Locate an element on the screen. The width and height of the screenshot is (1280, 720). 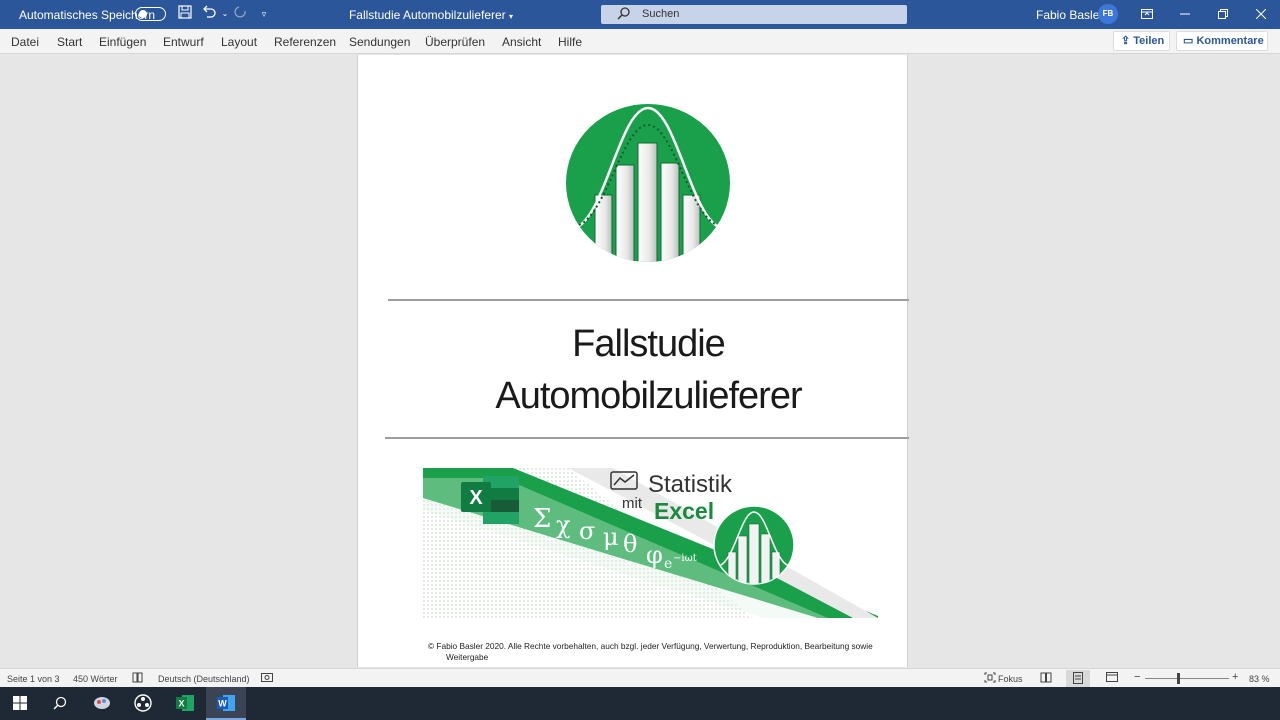
comments-label: Kommentare is located at coordinates (1230, 41).